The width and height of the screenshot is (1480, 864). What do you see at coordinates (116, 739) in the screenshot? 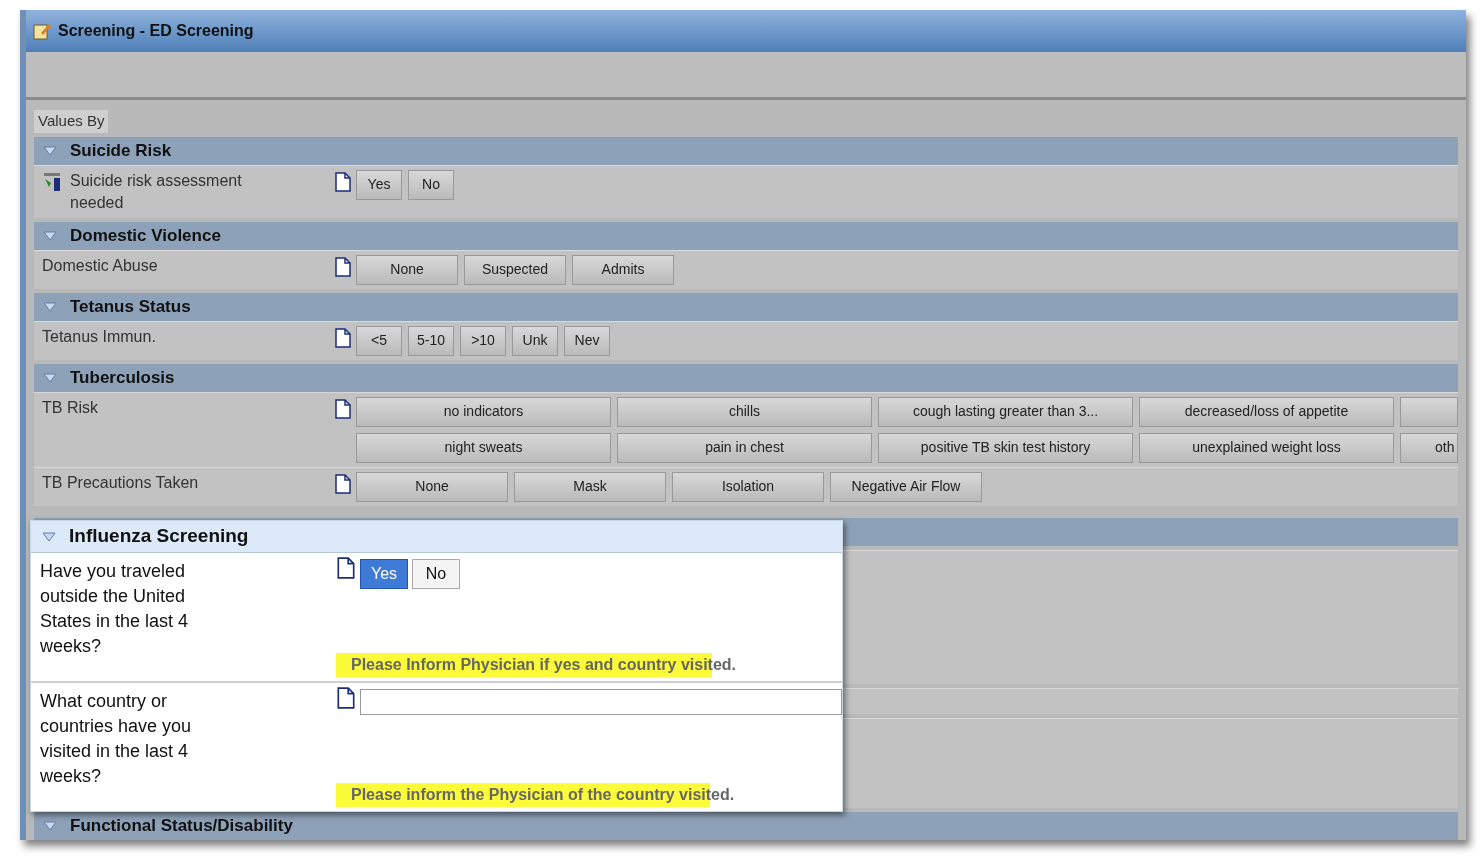
I see `question-label: What country or countries have you visited in the last 4 weeks?` at bounding box center [116, 739].